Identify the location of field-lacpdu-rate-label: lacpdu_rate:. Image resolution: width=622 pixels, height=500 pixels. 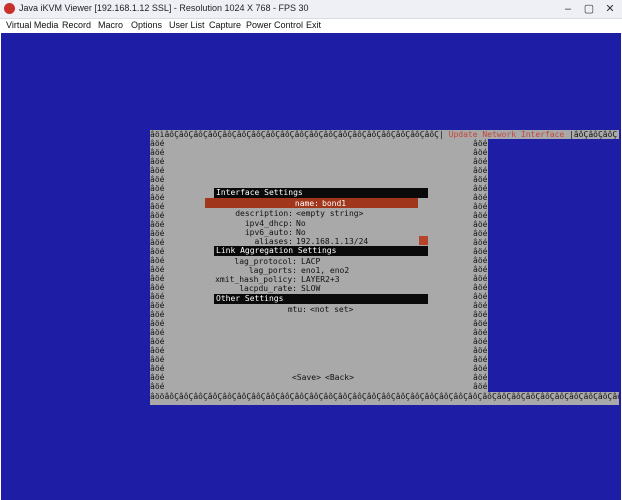
(268, 288).